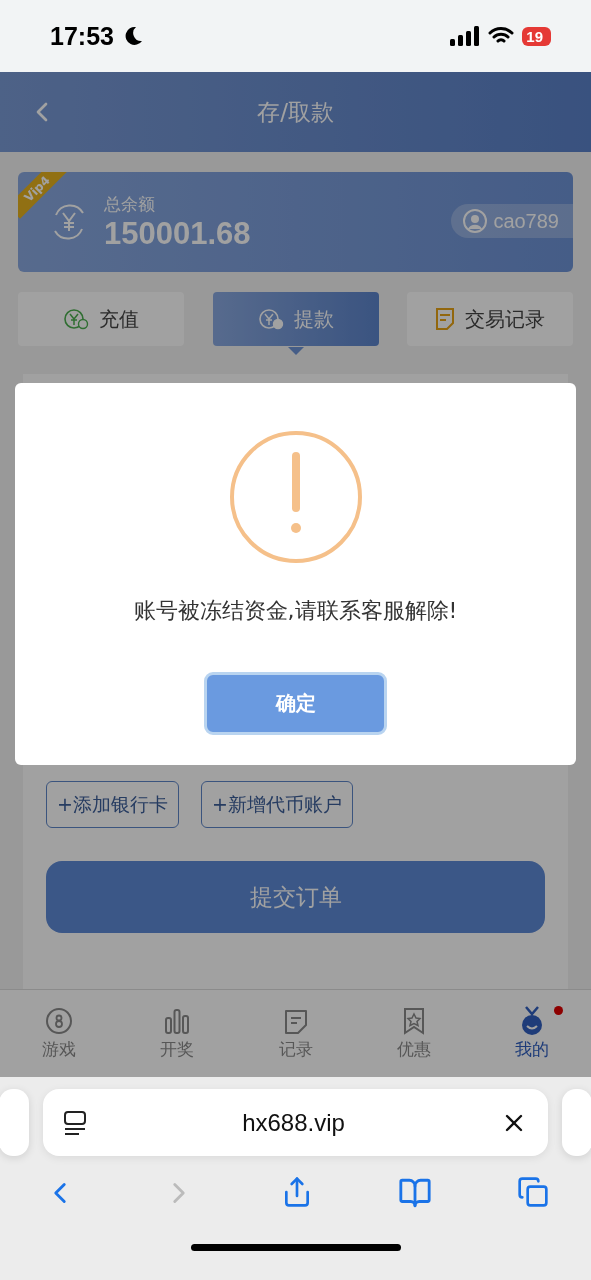 The width and height of the screenshot is (591, 1280). I want to click on address-bar: hx688.vip, so click(295, 1122).